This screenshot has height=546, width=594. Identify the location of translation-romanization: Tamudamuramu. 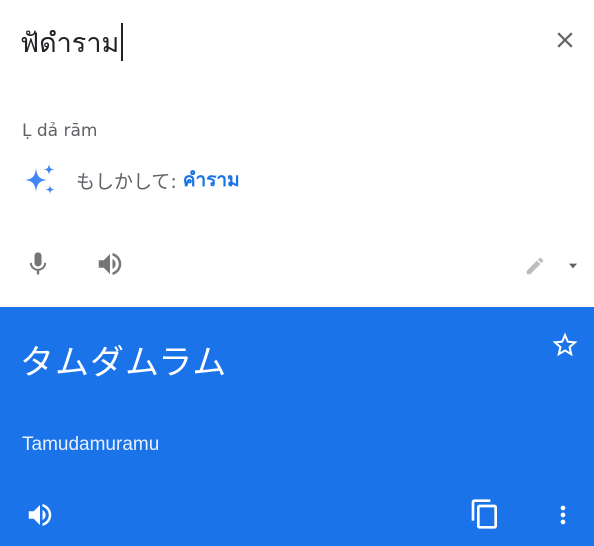
(91, 444).